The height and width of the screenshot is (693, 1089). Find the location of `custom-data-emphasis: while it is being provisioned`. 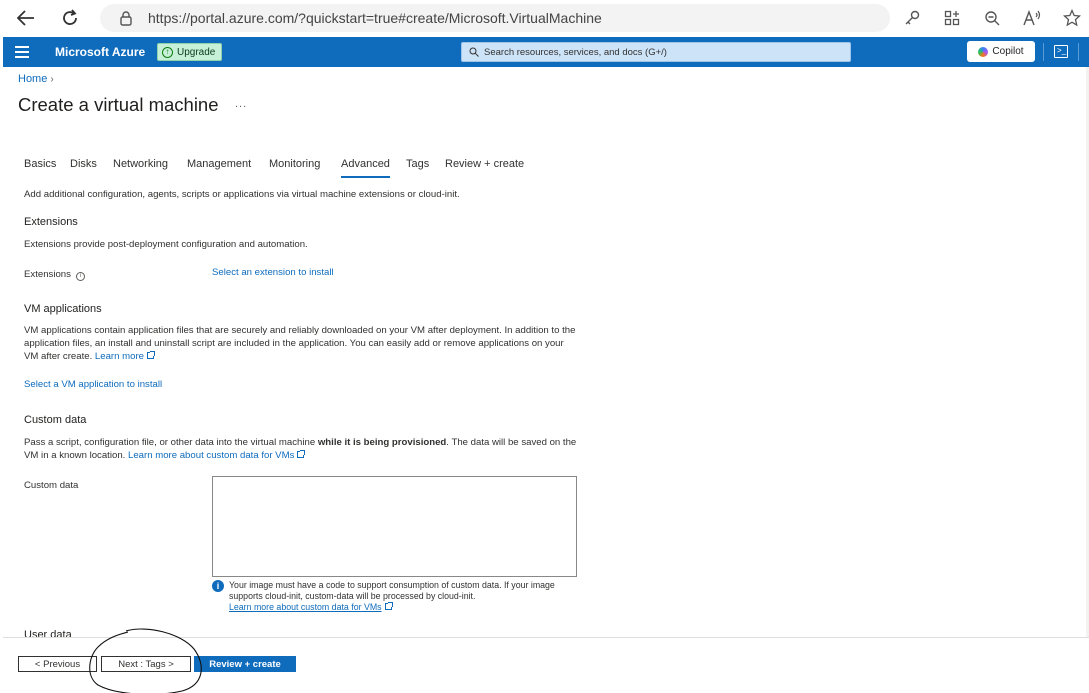

custom-data-emphasis: while it is being provisioned is located at coordinates (382, 442).